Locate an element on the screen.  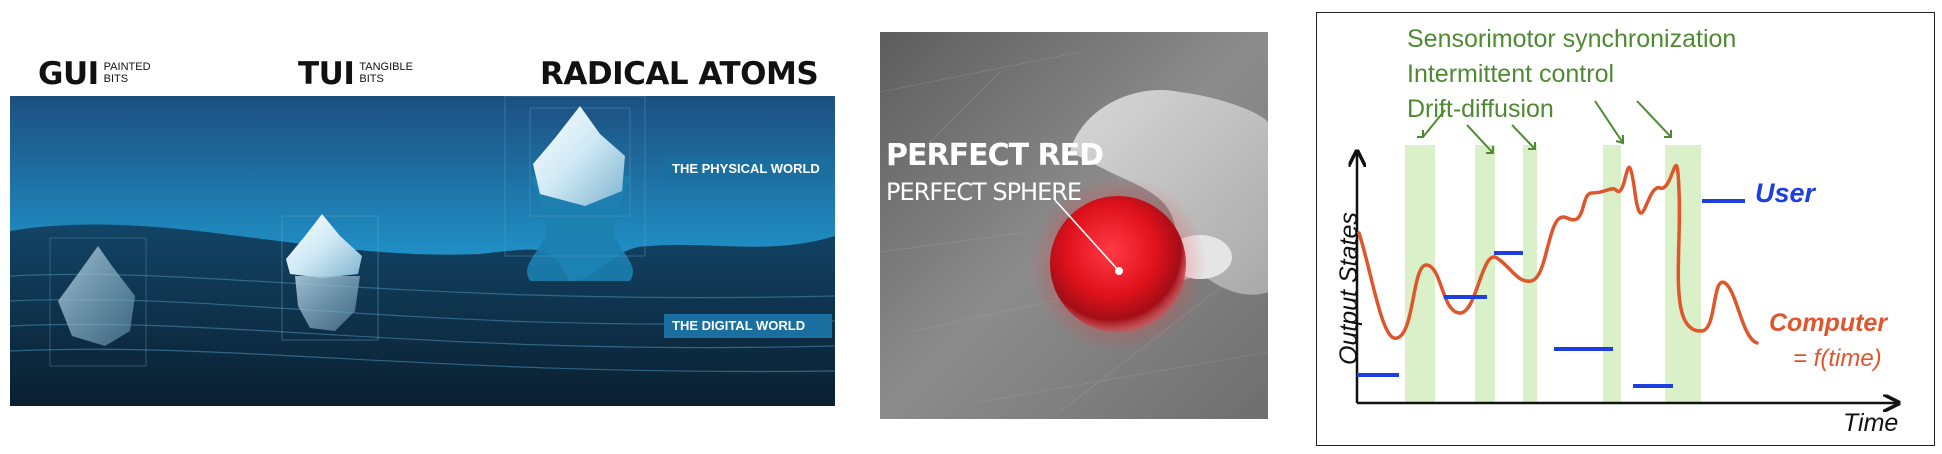
gui-header: GUI PAINTED BITS is located at coordinates (94, 74).